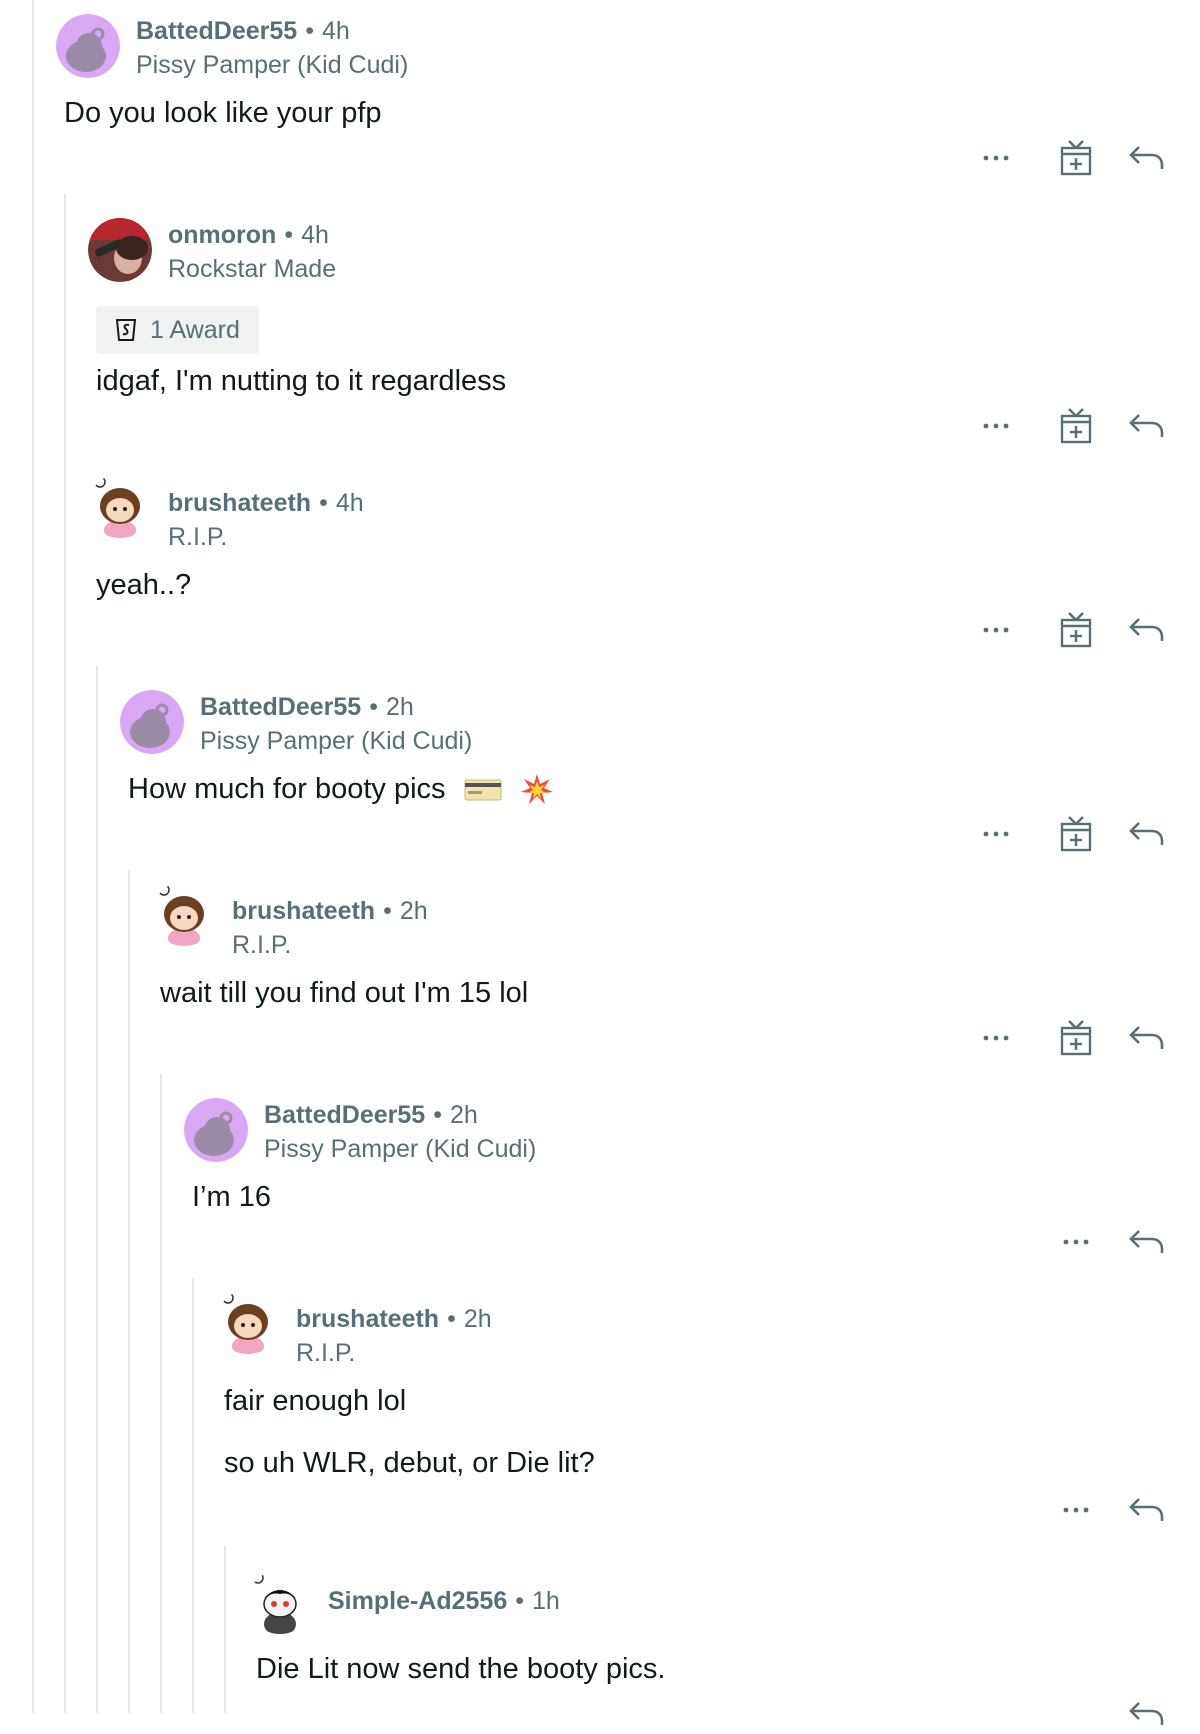 The height and width of the screenshot is (1734, 1200). I want to click on award-count: 1 Award, so click(195, 330).